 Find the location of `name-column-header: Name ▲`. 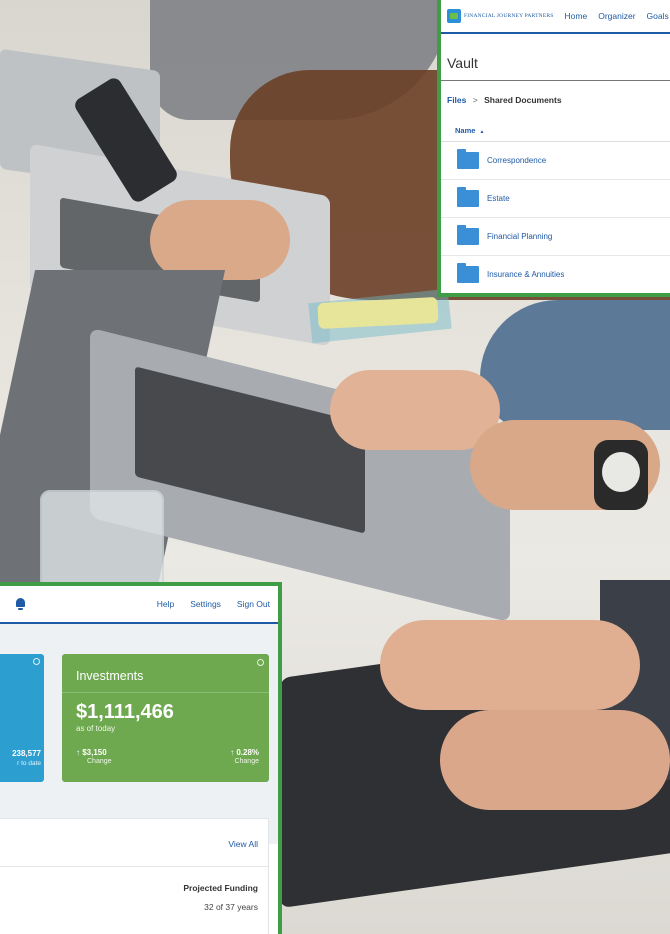

name-column-header: Name ▲ is located at coordinates (555, 123).